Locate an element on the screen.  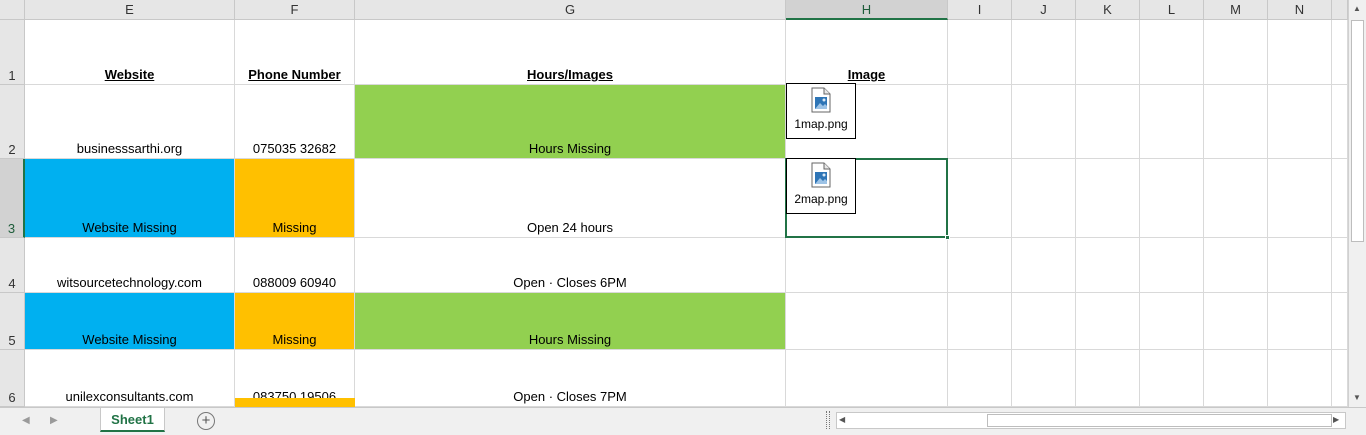
tab-sheet1: Sheet1 is located at coordinates (132, 420).